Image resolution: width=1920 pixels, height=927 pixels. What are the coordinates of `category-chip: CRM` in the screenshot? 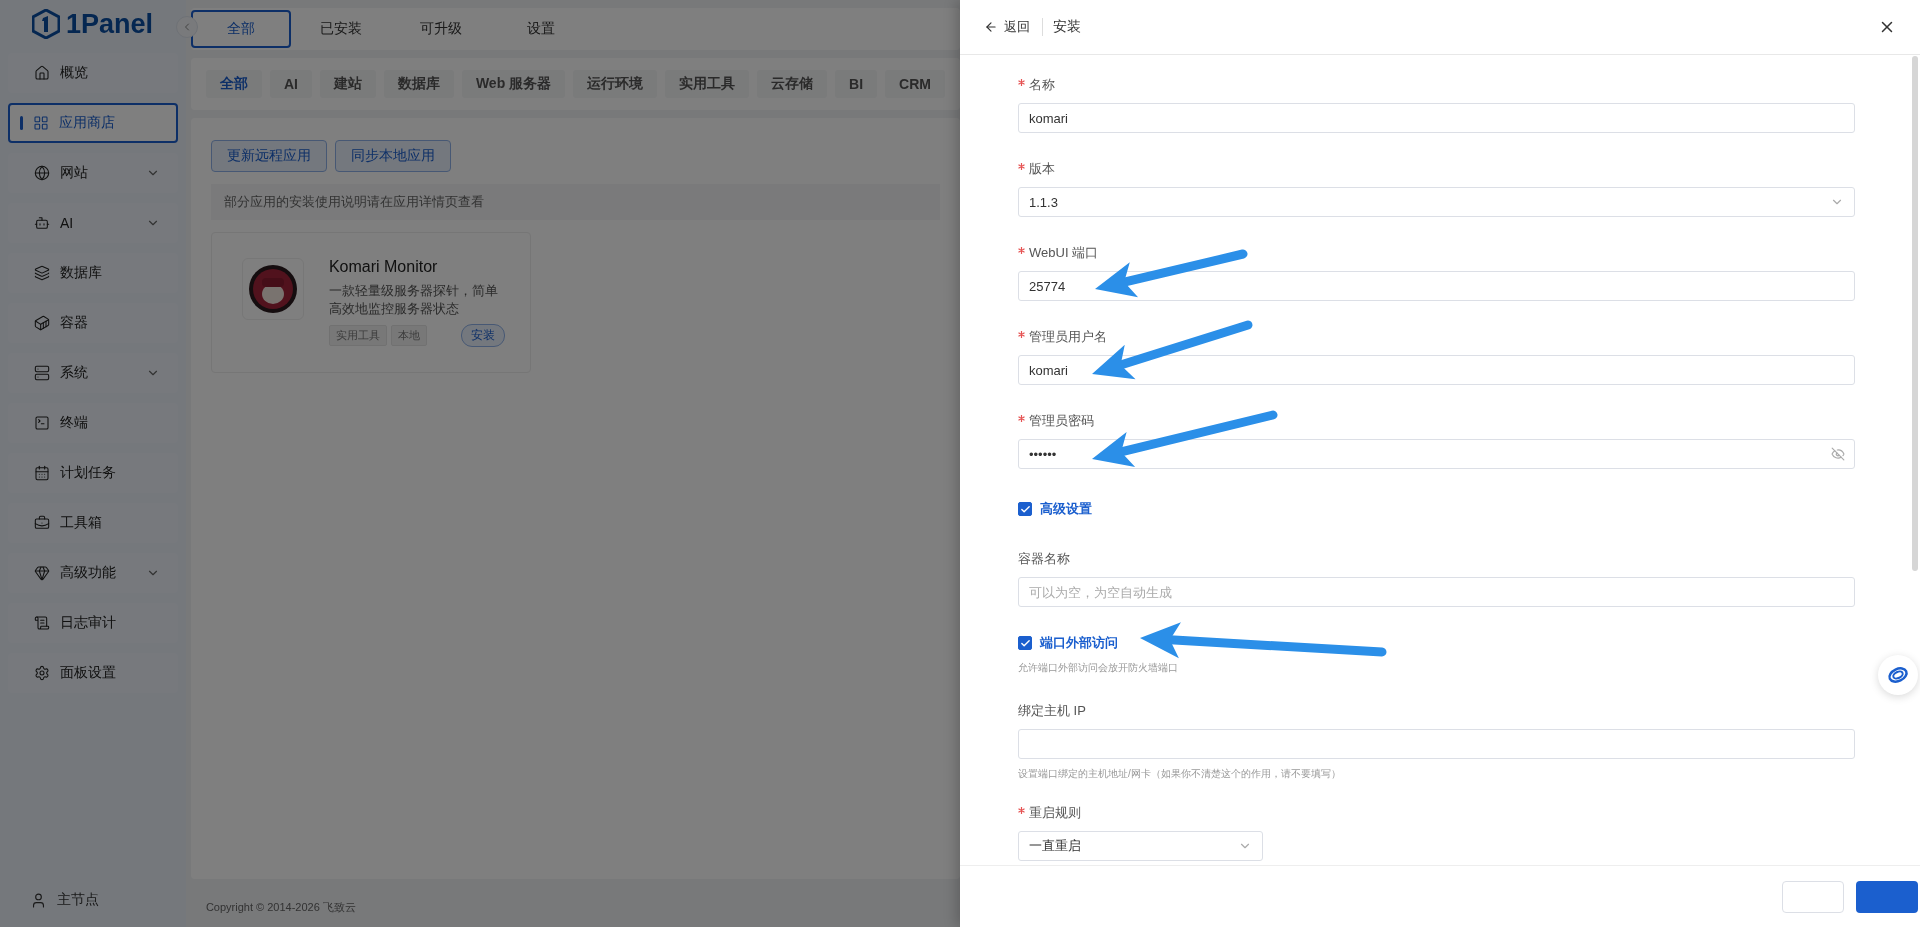 It's located at (915, 84).